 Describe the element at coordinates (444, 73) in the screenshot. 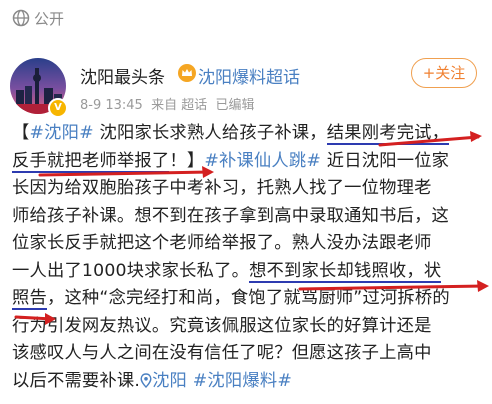

I see `follow-button: +关注` at that location.